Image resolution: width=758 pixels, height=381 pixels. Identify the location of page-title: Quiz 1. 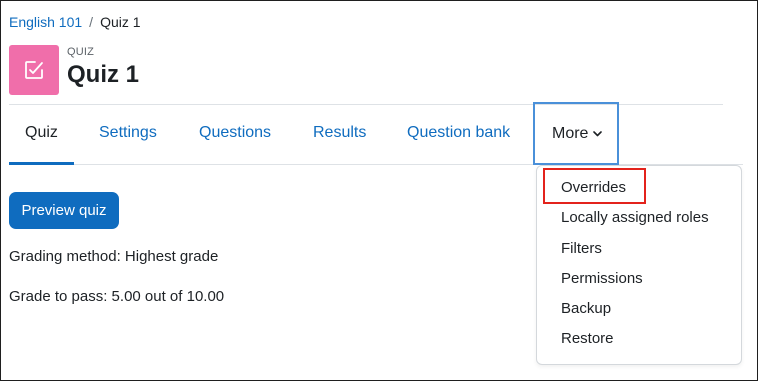
(103, 74).